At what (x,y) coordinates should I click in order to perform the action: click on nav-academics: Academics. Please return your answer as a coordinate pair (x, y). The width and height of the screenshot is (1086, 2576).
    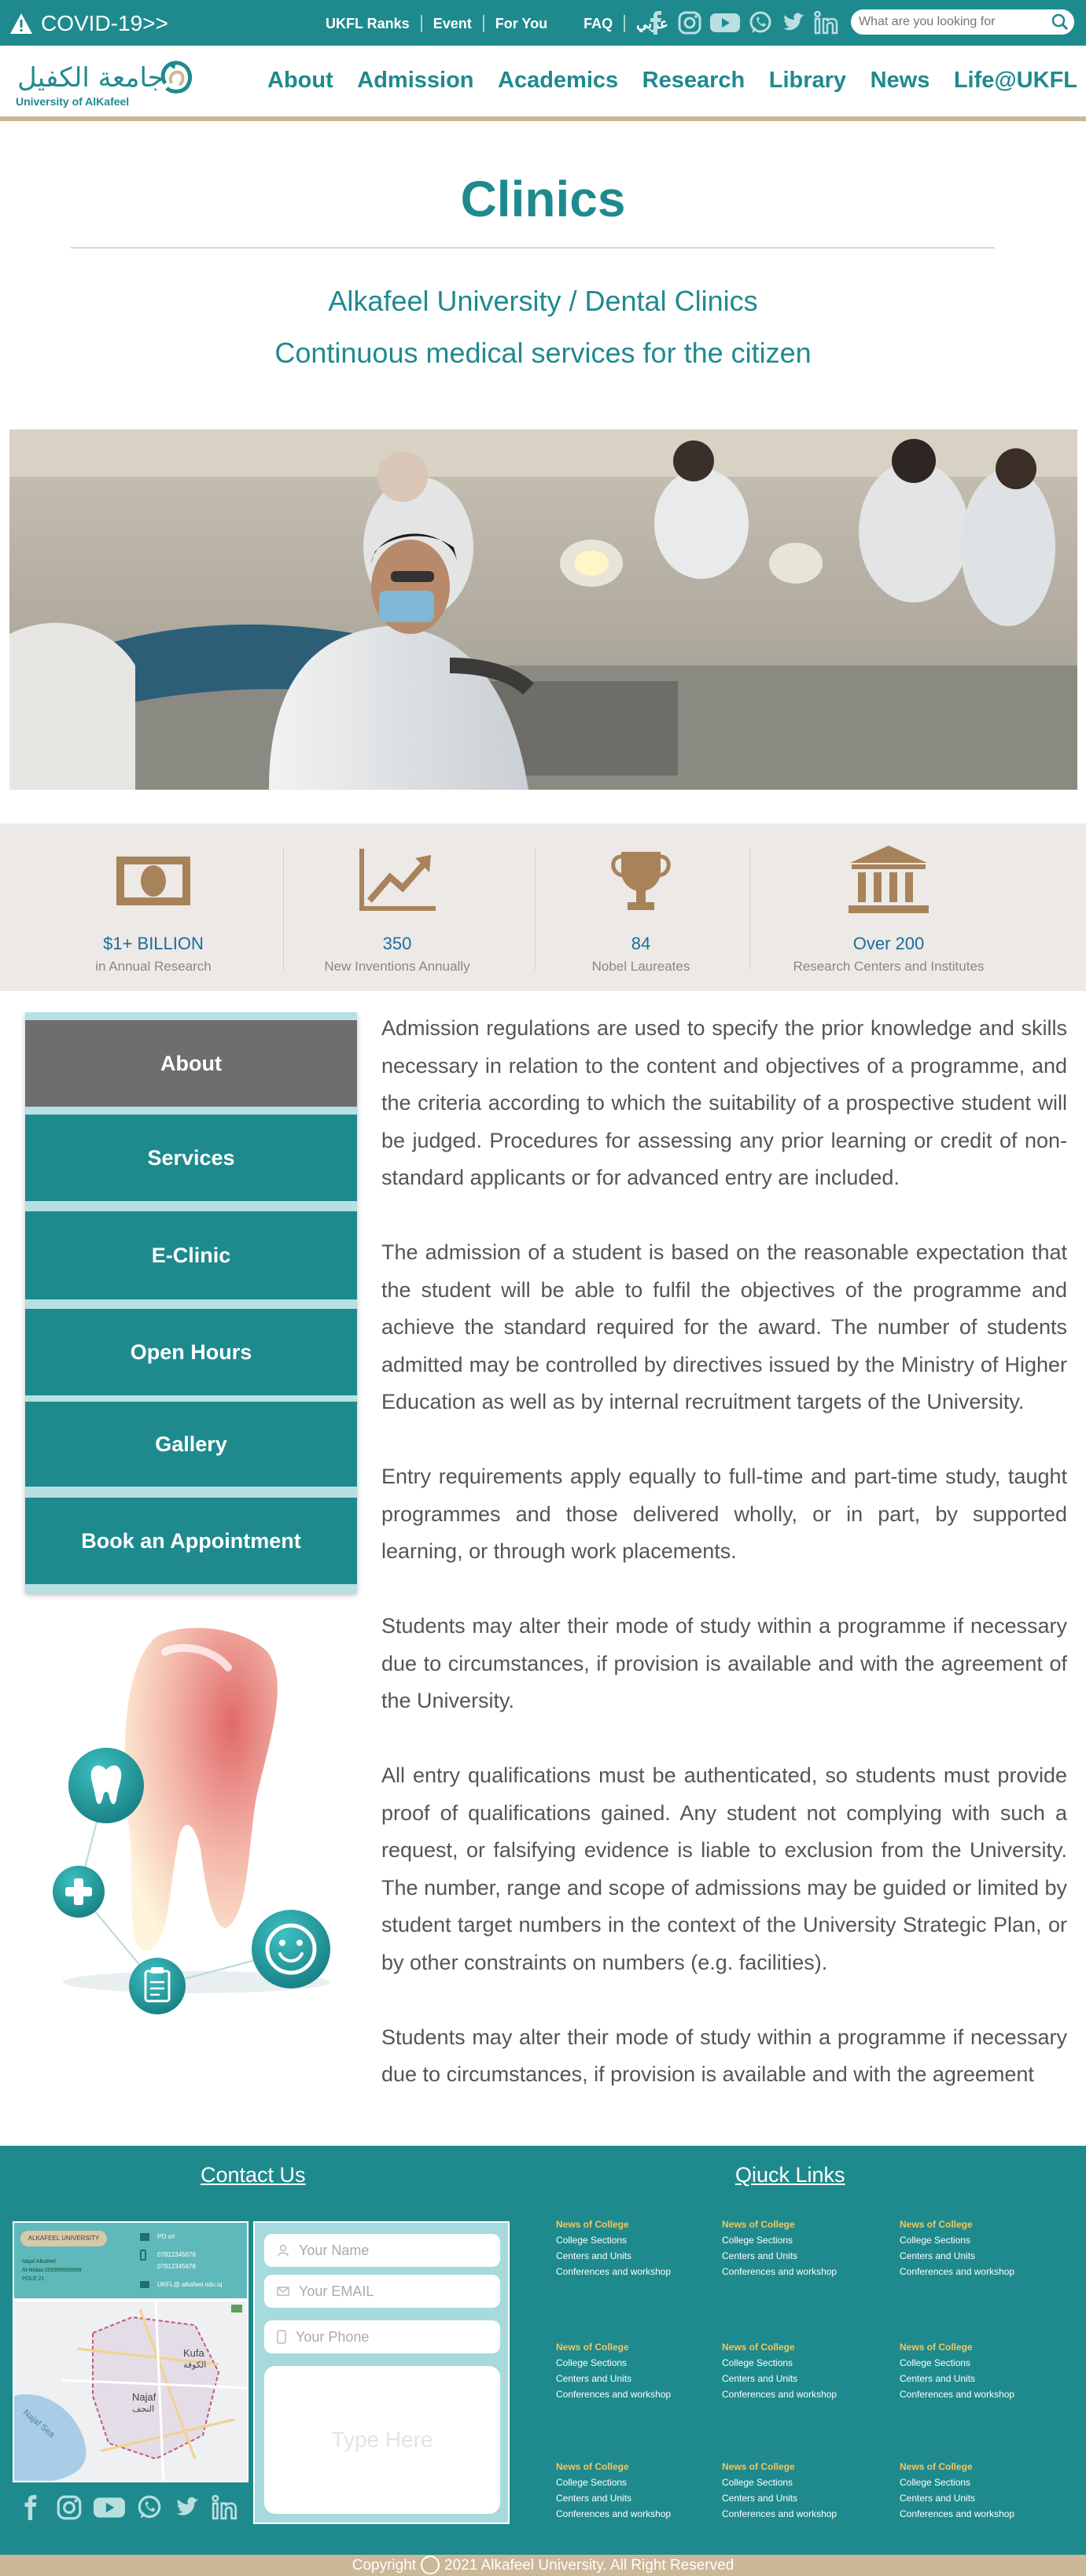
    Looking at the image, I should click on (558, 81).